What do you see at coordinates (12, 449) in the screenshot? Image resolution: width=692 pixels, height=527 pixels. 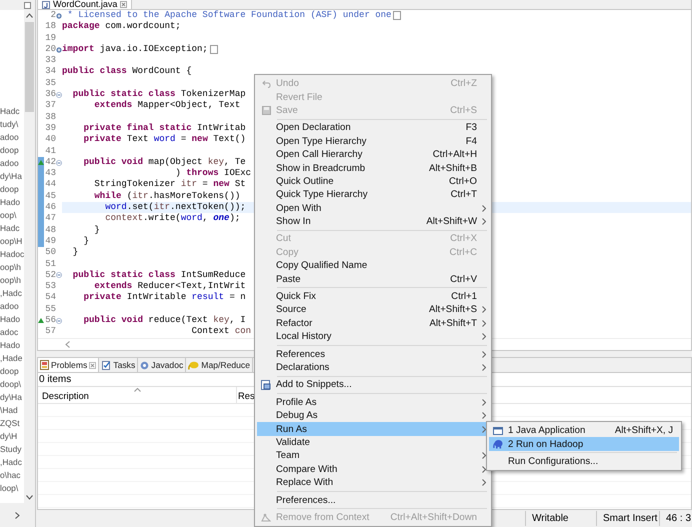 I see `tree-item: Study` at bounding box center [12, 449].